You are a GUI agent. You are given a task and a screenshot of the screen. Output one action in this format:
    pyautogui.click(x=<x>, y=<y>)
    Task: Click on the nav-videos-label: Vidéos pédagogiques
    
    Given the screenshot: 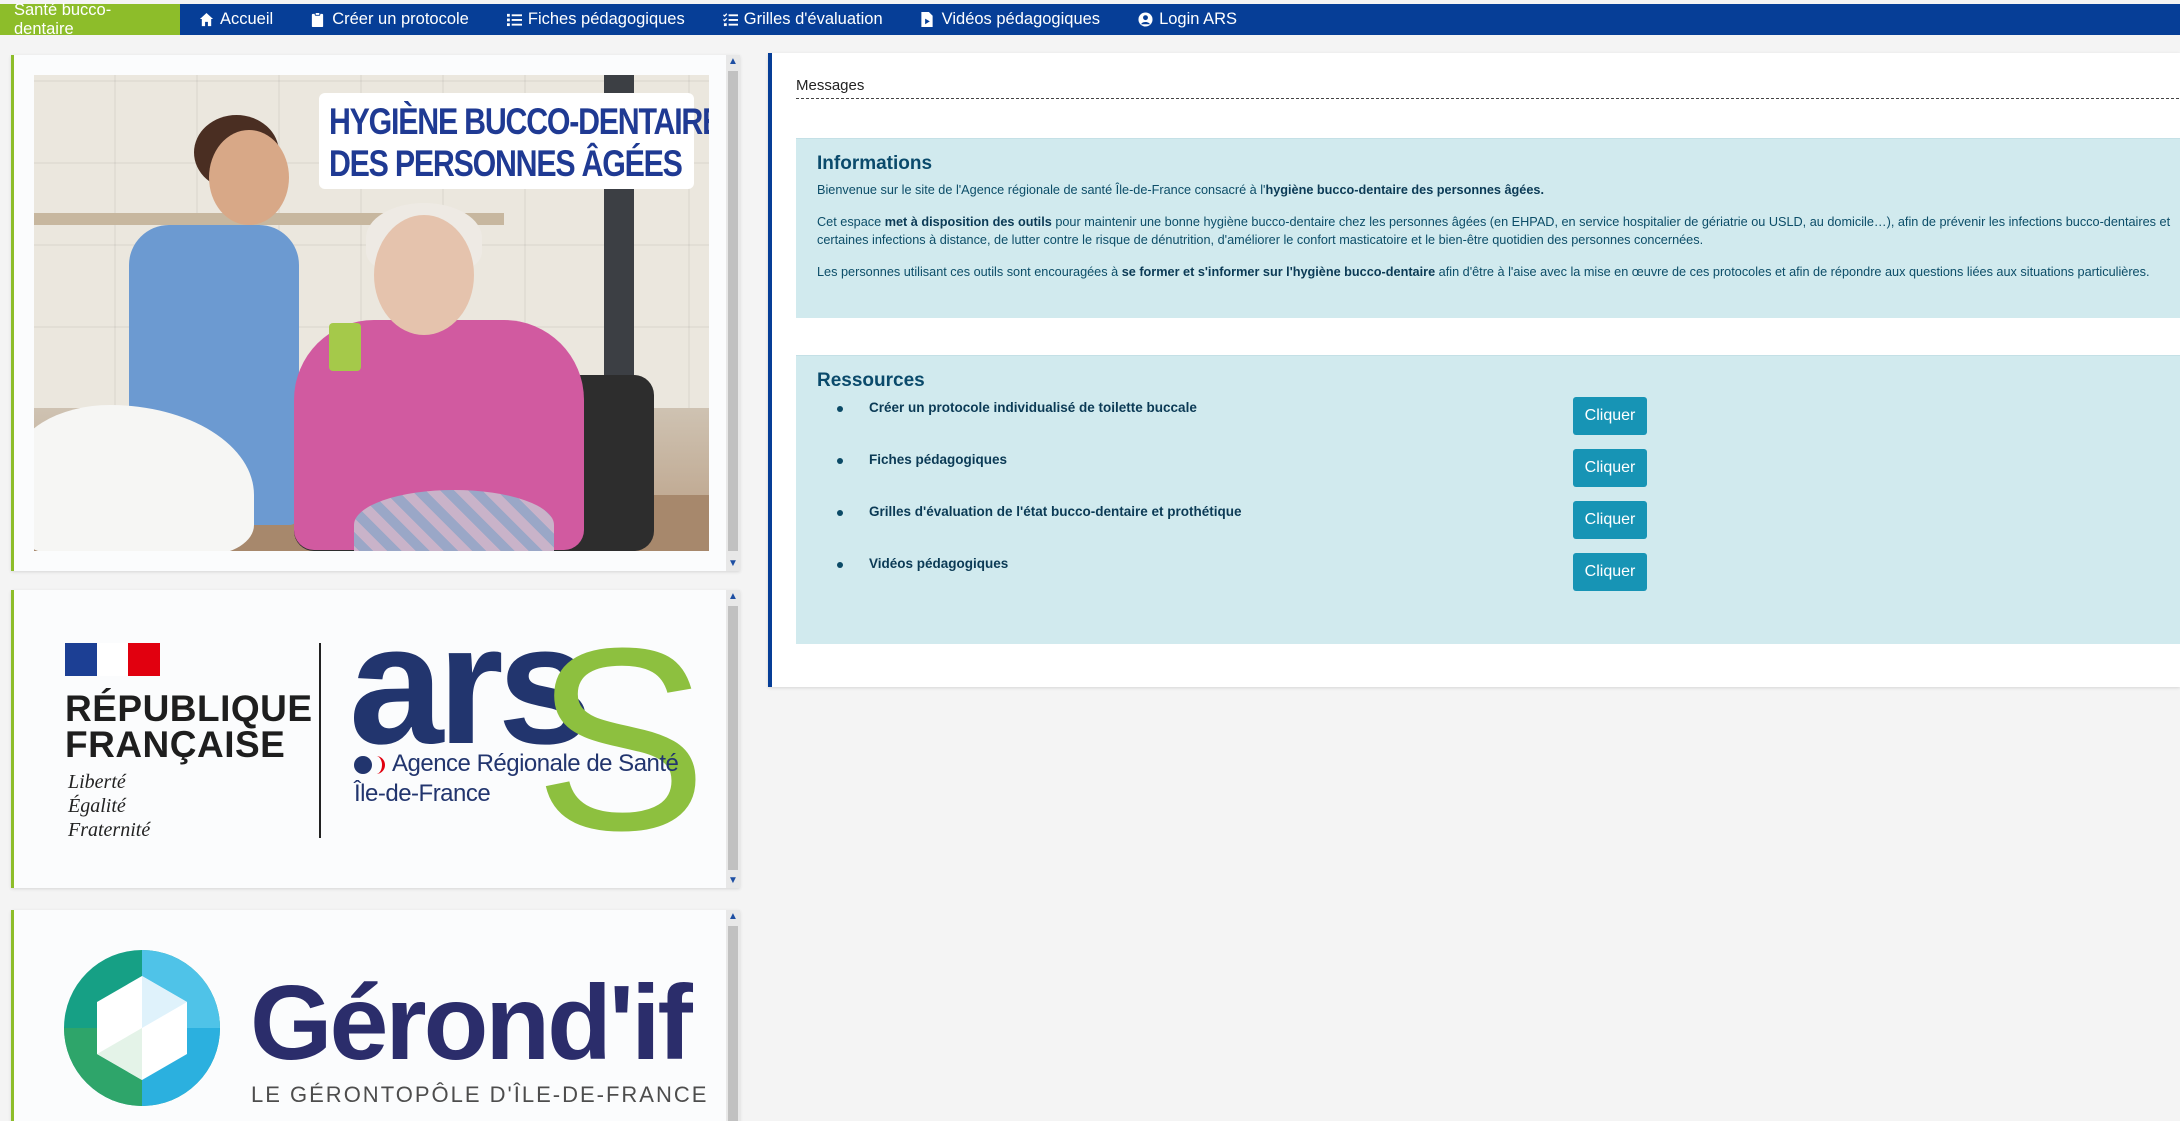 What is the action you would take?
    pyautogui.click(x=1021, y=19)
    